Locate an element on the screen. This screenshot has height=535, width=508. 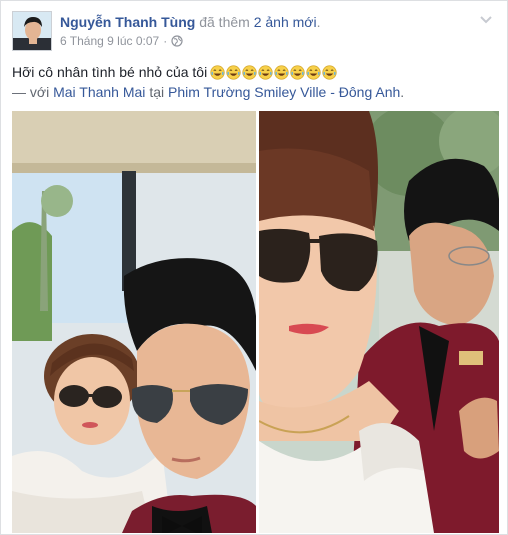
post-timestamp: 6 Tháng 9 lúc 0:07 is located at coordinates (109, 41).